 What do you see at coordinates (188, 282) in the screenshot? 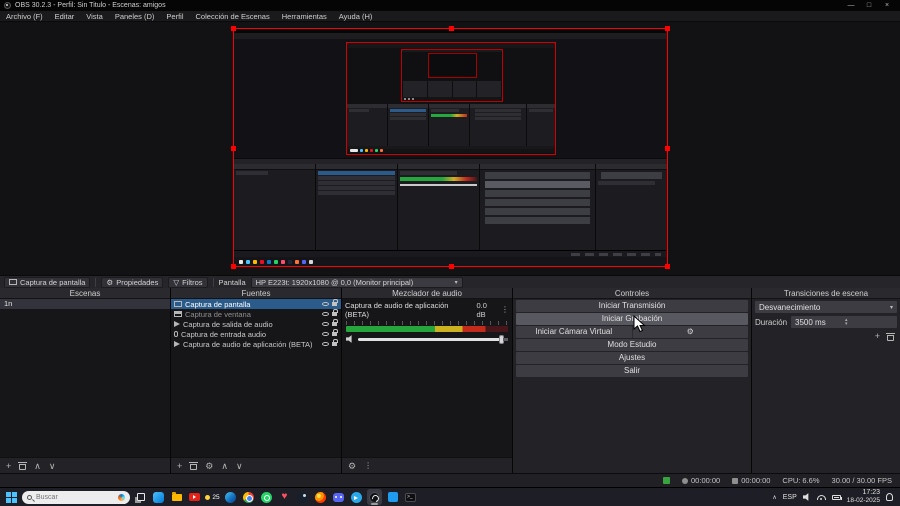
I see `filters-button: ▽ Filtros` at bounding box center [188, 282].